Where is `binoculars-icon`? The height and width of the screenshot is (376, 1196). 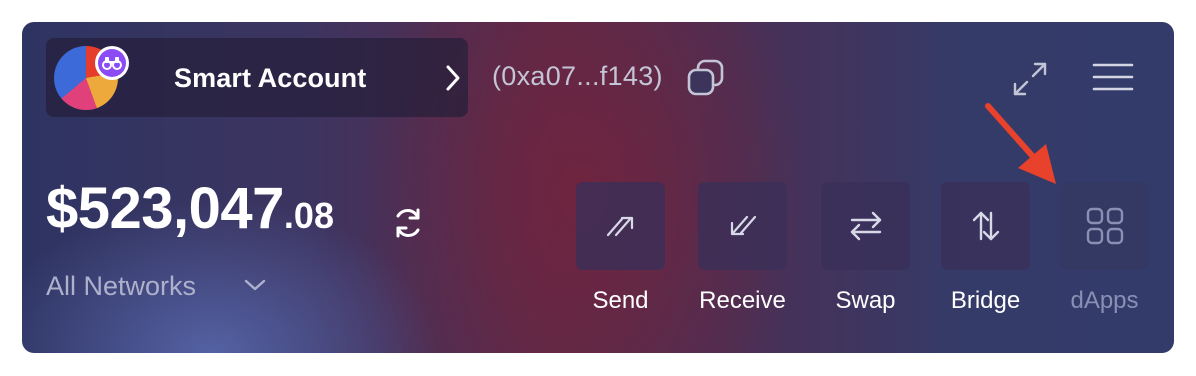 binoculars-icon is located at coordinates (112, 63).